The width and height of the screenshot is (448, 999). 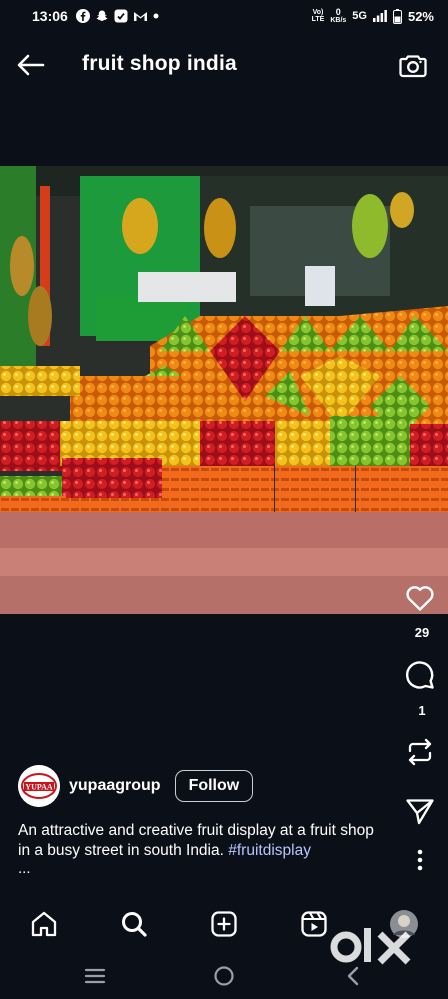 I want to click on search-icon, so click(x=134, y=924).